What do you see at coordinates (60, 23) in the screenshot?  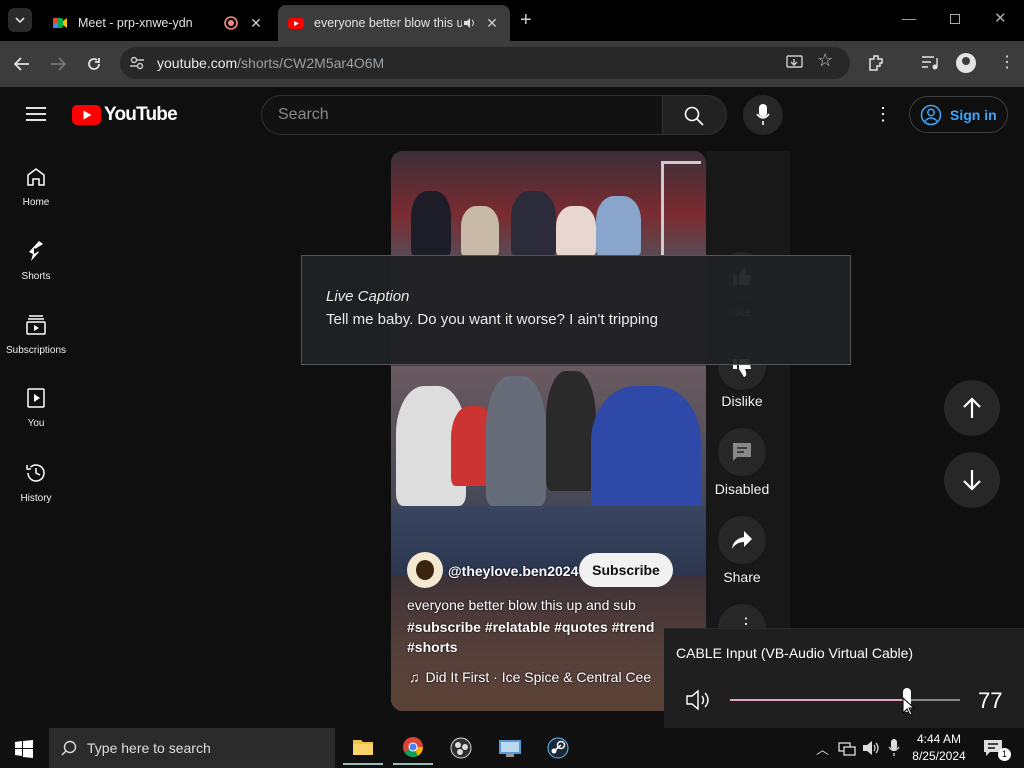 I see `meet-icon` at bounding box center [60, 23].